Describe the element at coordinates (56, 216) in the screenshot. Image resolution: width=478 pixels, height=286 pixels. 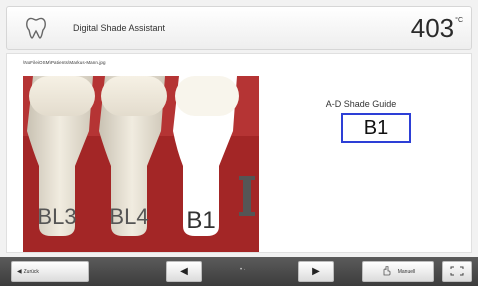
I see `shade-tab-label: BL3` at that location.